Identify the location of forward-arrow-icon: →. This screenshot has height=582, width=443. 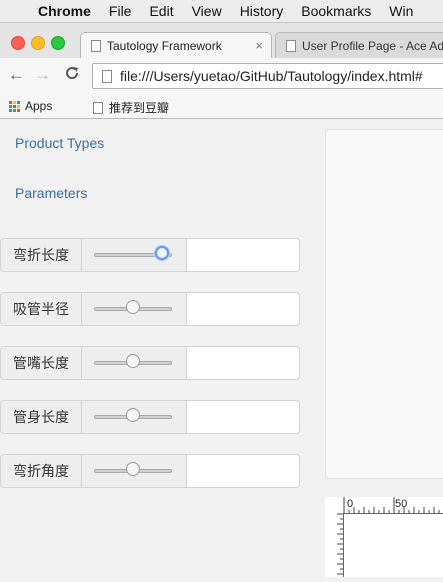
(42, 75).